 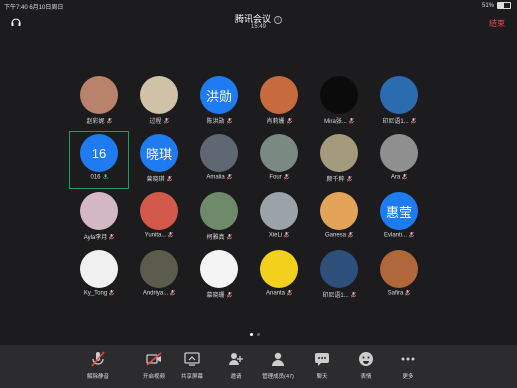 I want to click on participant-tile: Four, so click(x=279, y=160).